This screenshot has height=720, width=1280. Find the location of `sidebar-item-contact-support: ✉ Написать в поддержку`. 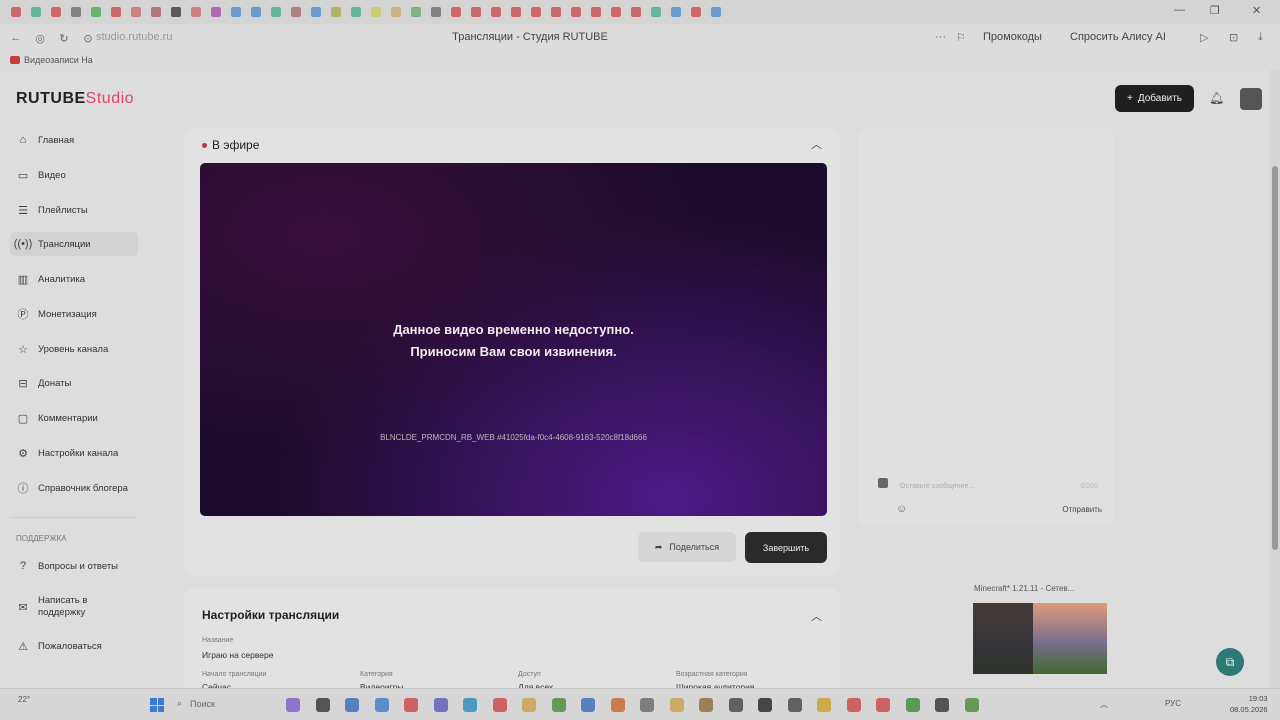

sidebar-item-contact-support: ✉ Написать в поддержку is located at coordinates (74, 607).